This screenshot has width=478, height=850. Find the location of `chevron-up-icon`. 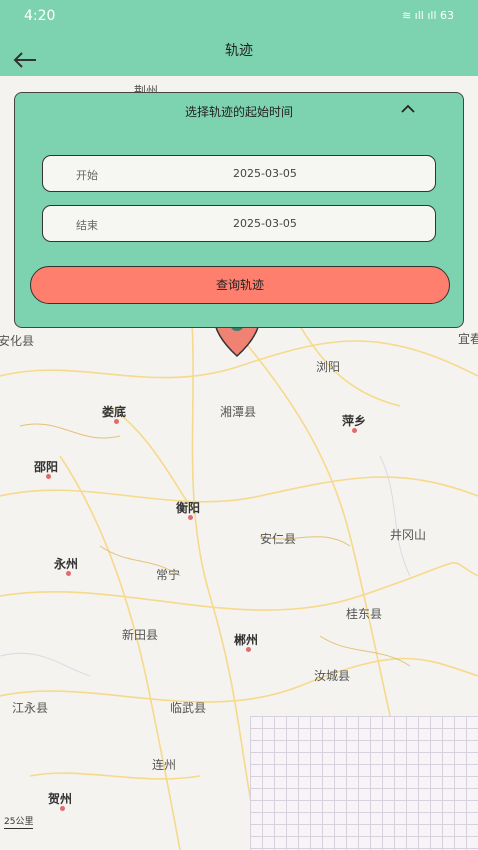

chevron-up-icon is located at coordinates (408, 108).